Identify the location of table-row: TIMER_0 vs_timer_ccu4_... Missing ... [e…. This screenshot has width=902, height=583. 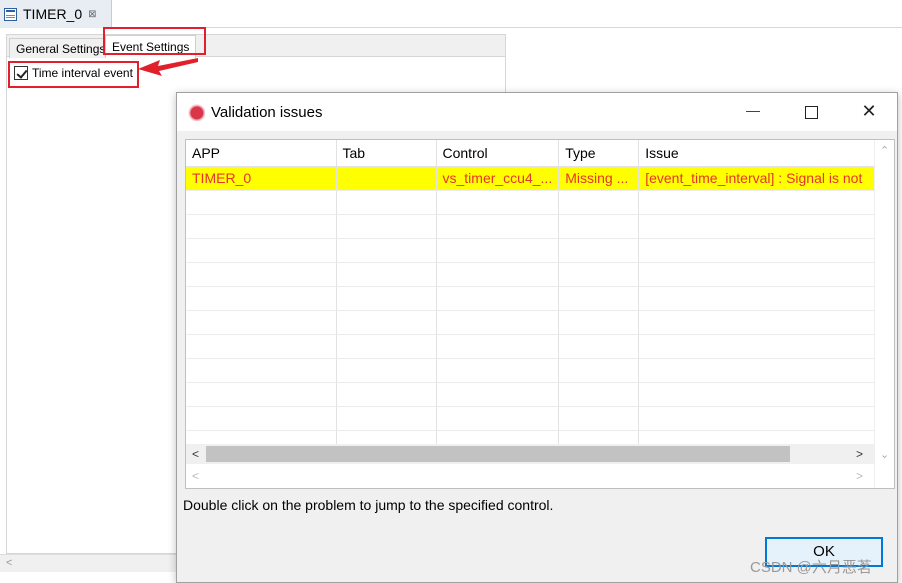
(532, 178).